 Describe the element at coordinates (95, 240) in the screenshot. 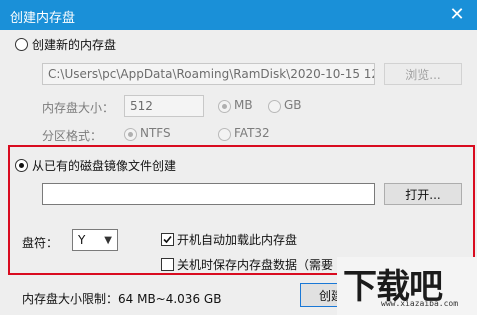

I see `drive-letter-select: Y ▼` at that location.